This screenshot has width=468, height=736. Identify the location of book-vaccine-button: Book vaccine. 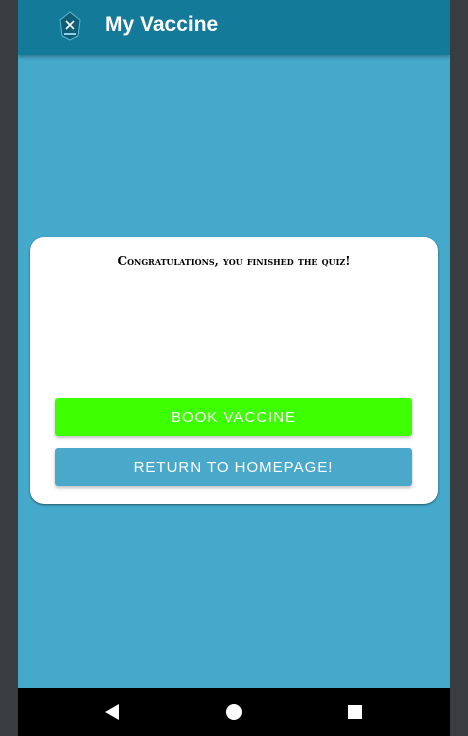
(233, 417).